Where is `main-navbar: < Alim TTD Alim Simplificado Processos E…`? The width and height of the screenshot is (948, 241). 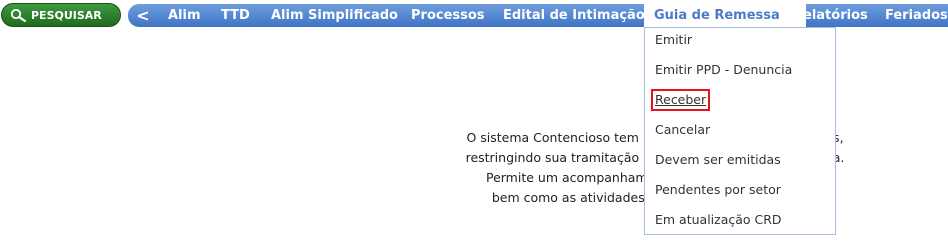
main-navbar: < Alim TTD Alim Simplificado Processos E… is located at coordinates (538, 15).